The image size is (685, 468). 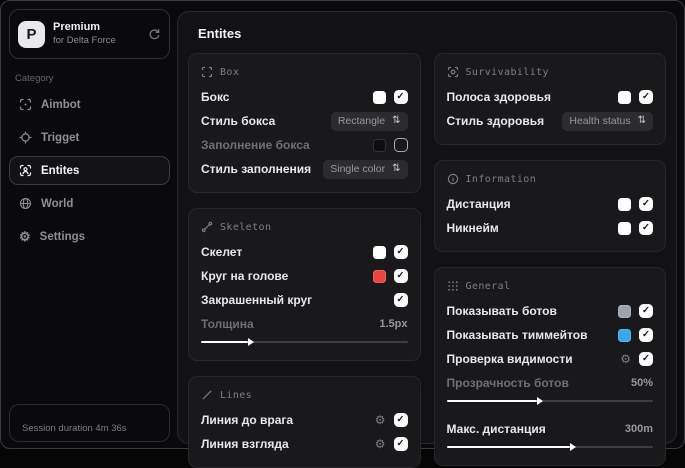 What do you see at coordinates (220, 33) in the screenshot?
I see `page-title: Entites` at bounding box center [220, 33].